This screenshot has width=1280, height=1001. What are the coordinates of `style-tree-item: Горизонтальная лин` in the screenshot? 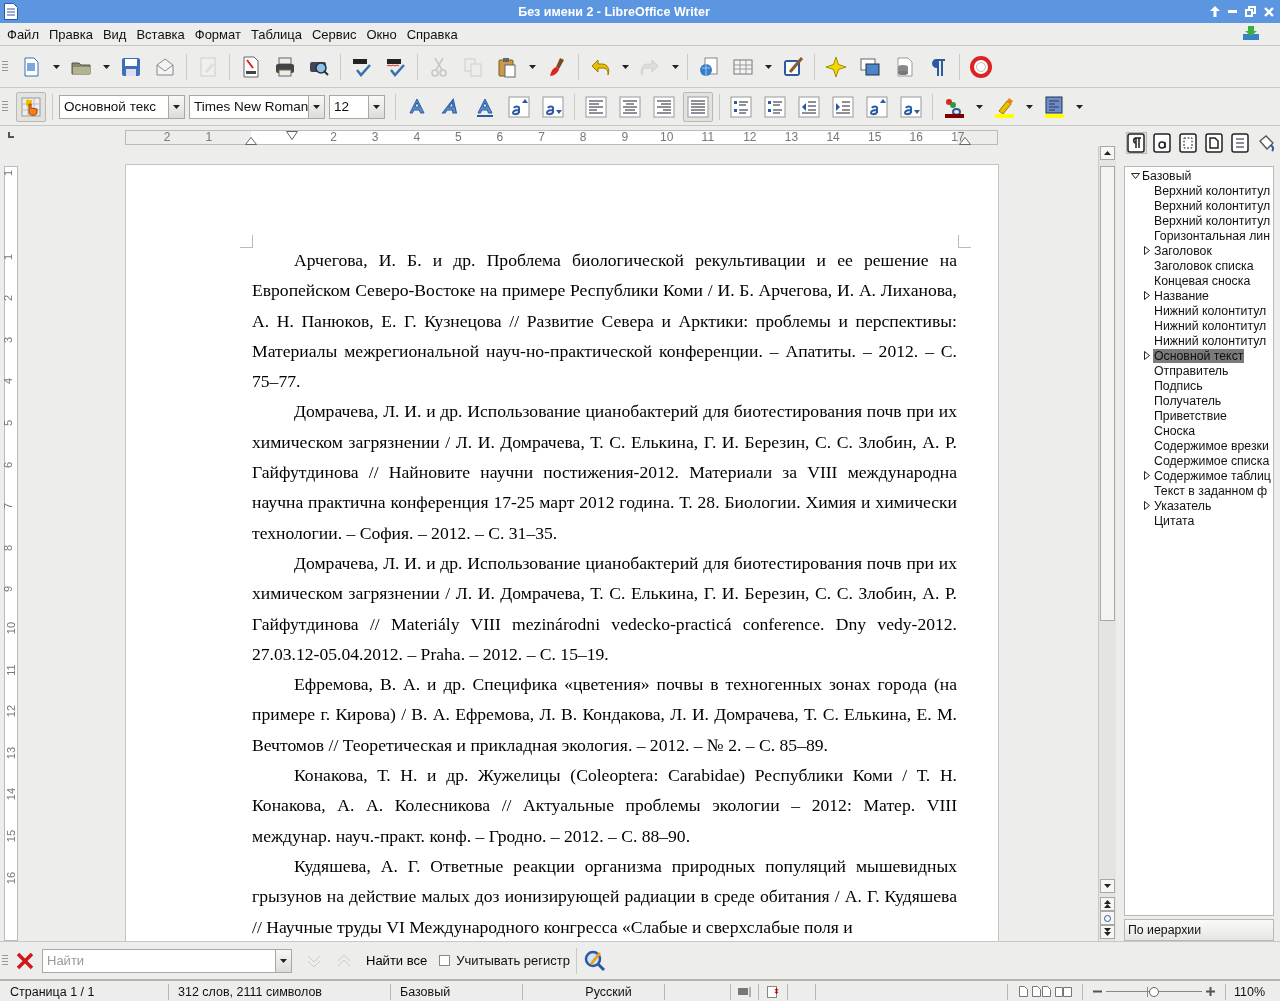 It's located at (1212, 235).